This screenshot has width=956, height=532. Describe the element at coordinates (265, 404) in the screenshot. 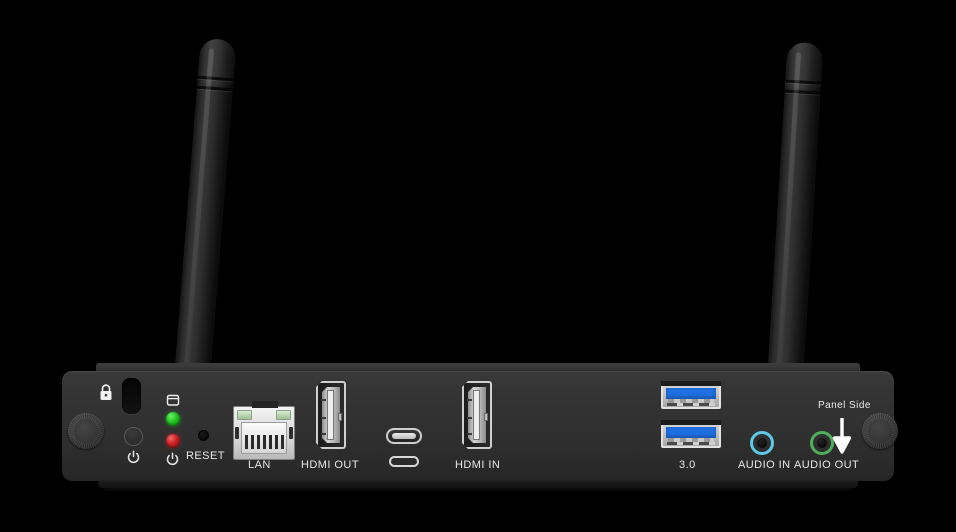

I see `lan-tab` at that location.